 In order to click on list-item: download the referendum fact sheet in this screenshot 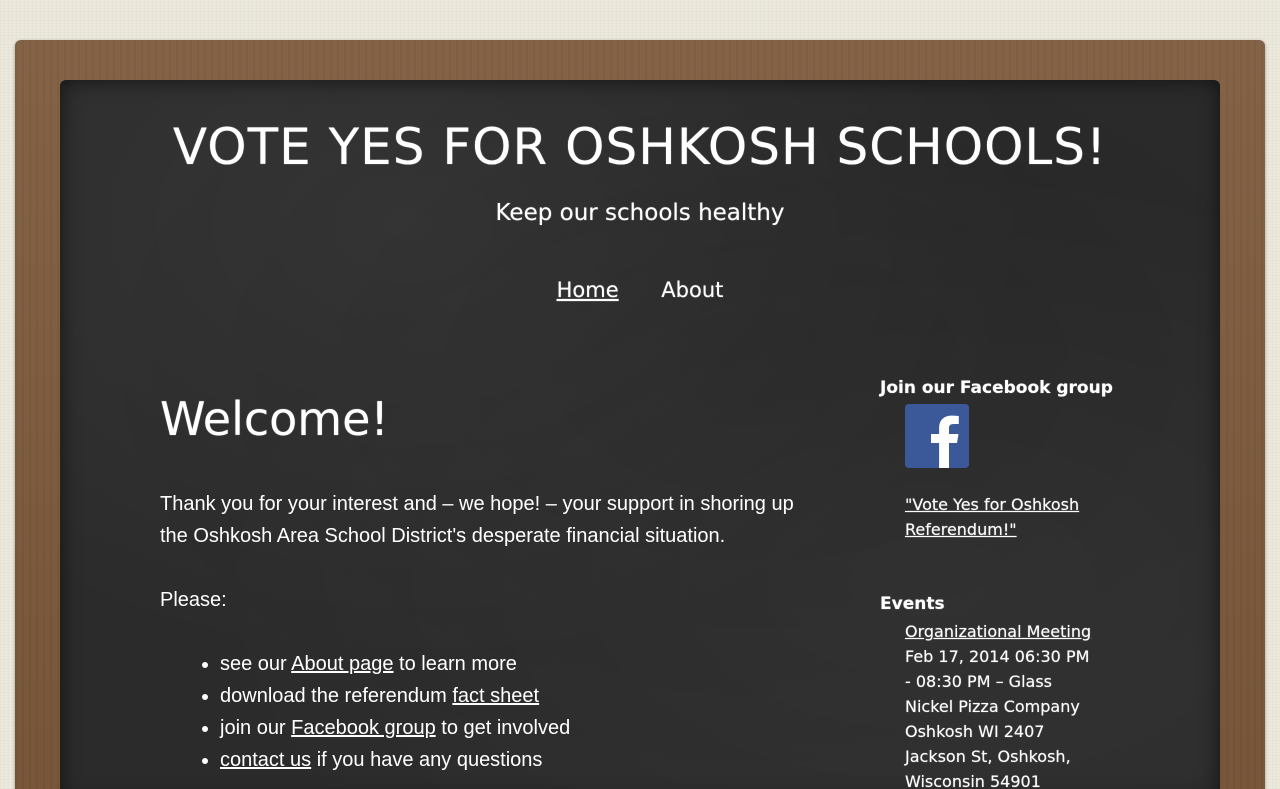, I will do `click(510, 696)`.